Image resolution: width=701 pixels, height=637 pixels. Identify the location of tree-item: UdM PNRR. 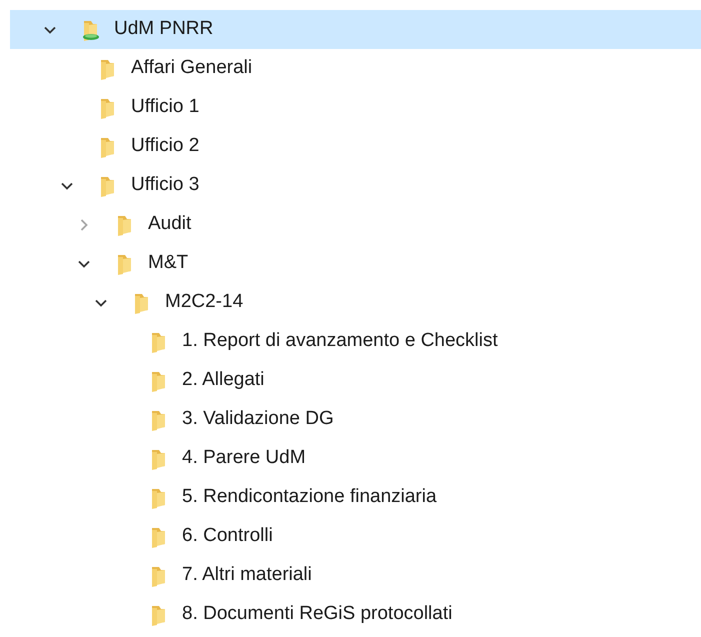
(355, 29).